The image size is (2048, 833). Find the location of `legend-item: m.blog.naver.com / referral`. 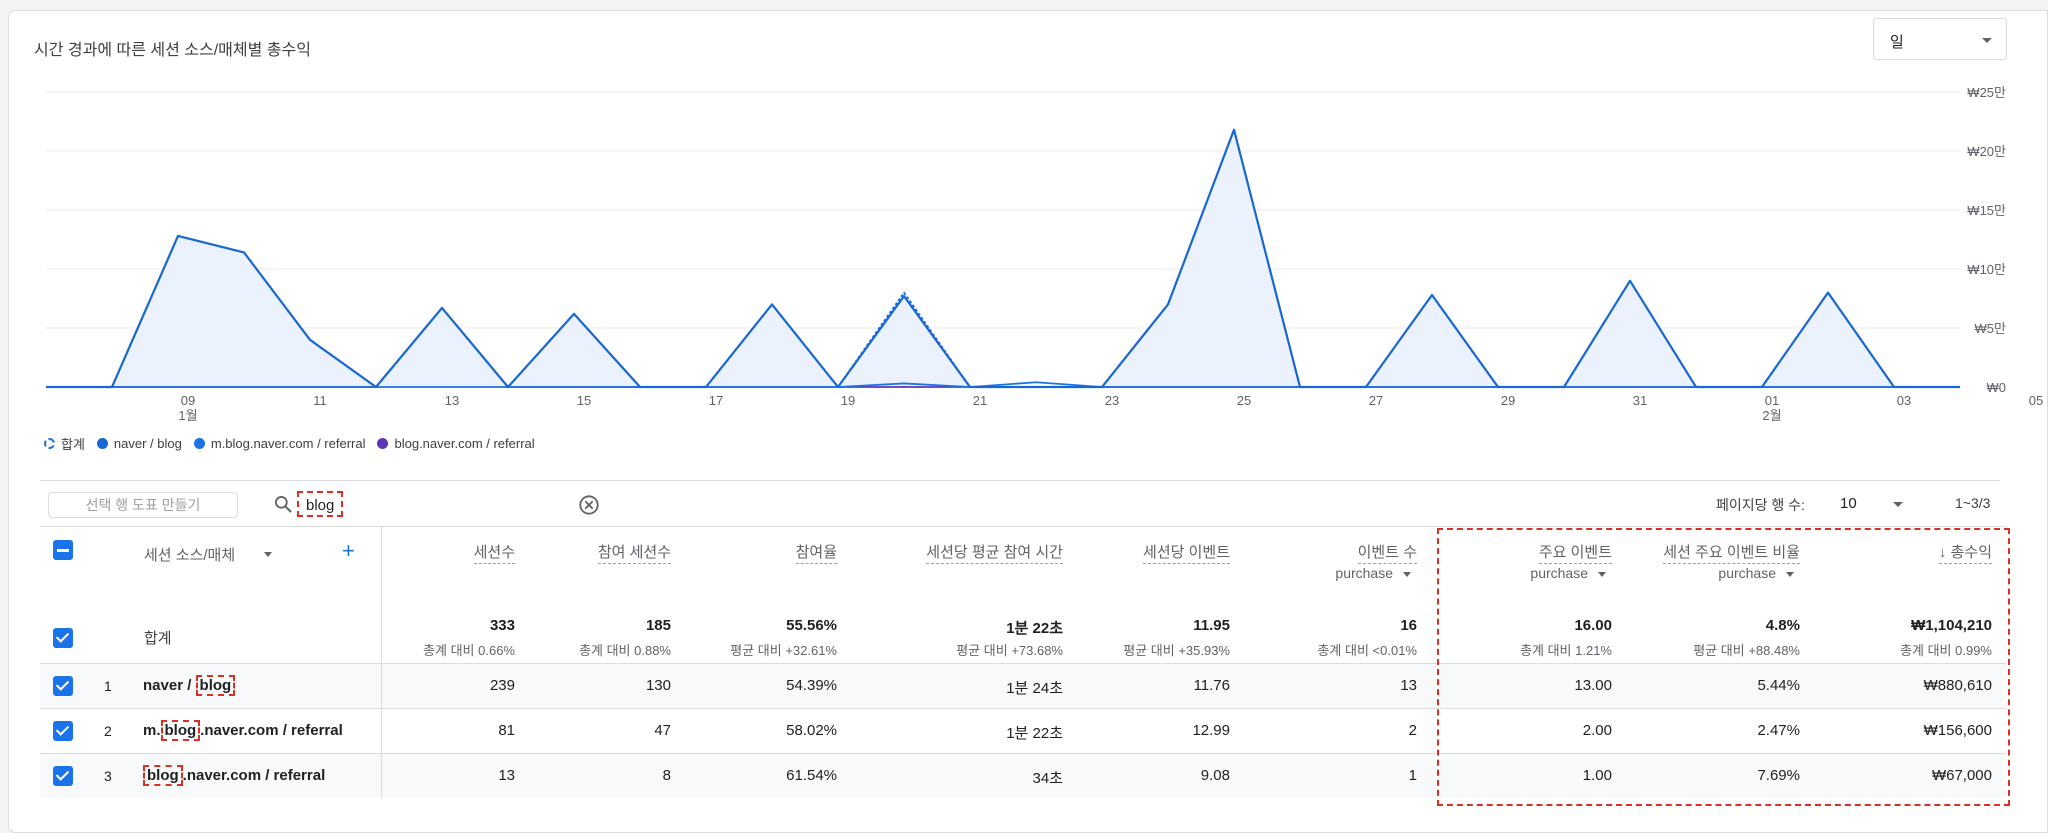

legend-item: m.blog.naver.com / referral is located at coordinates (279, 443).